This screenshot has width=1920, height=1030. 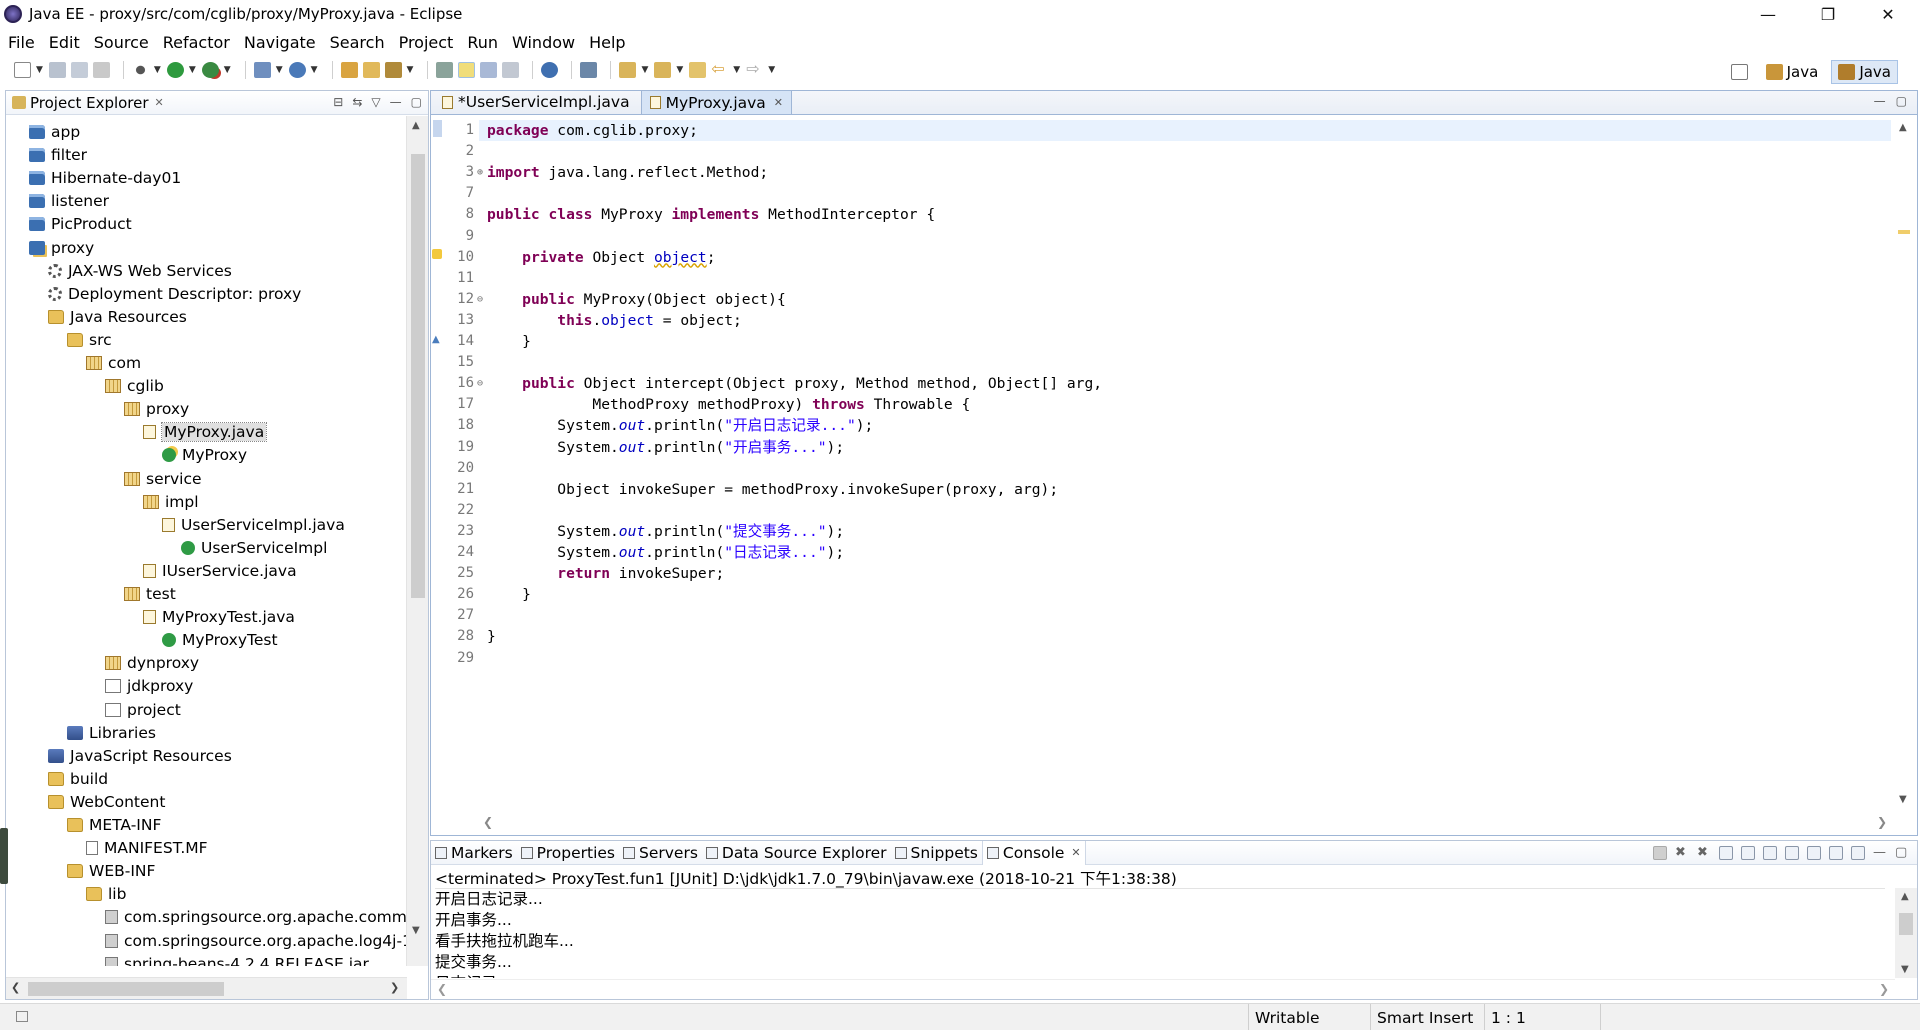 I want to click on pin-editor-icon, so click(x=589, y=70).